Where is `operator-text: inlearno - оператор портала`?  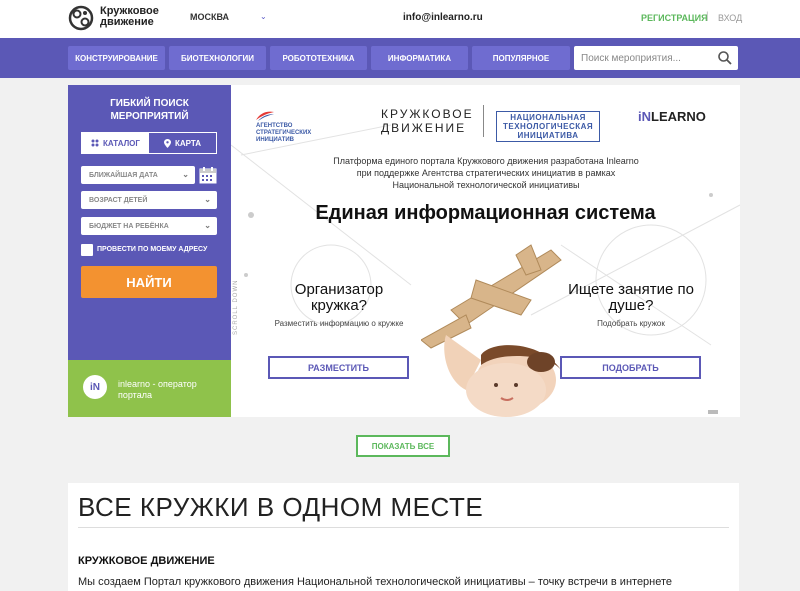
operator-text: inlearno - оператор портала is located at coordinates (157, 390).